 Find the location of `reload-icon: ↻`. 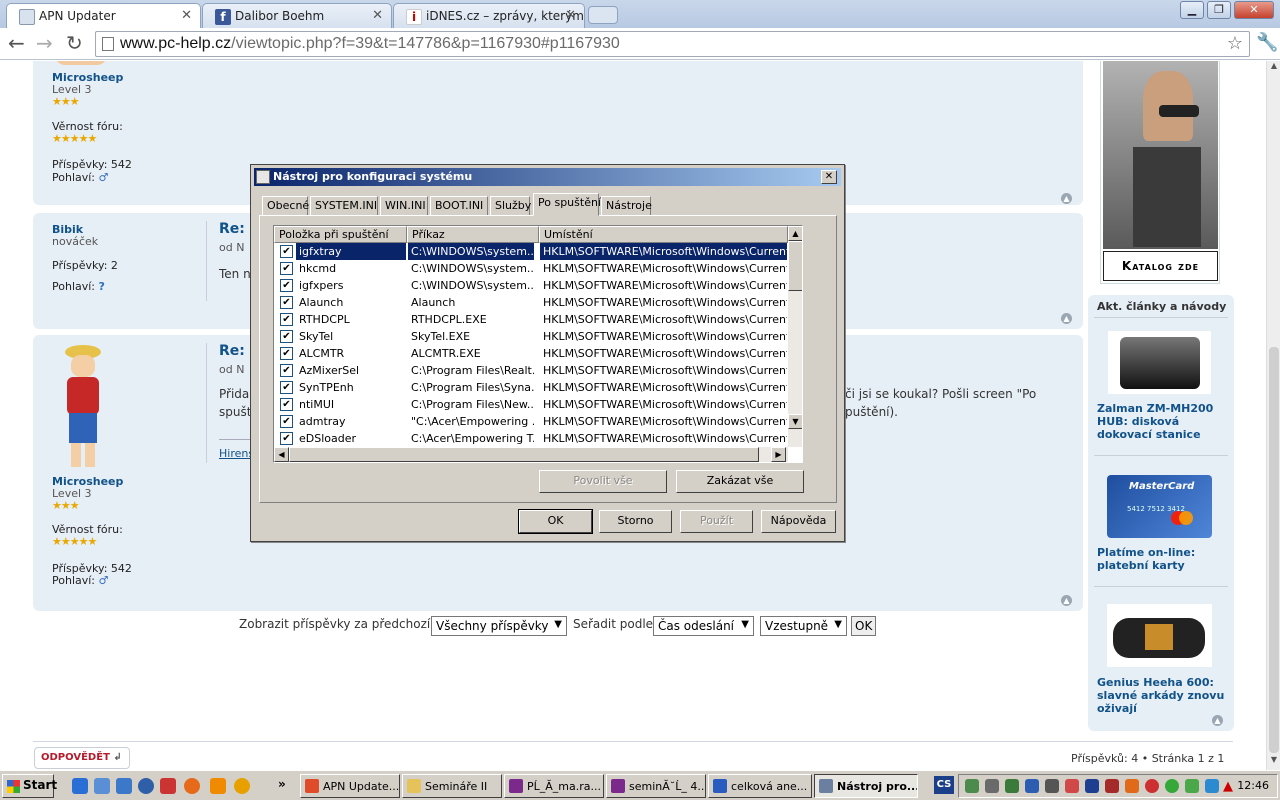

reload-icon: ↻ is located at coordinates (74, 43).